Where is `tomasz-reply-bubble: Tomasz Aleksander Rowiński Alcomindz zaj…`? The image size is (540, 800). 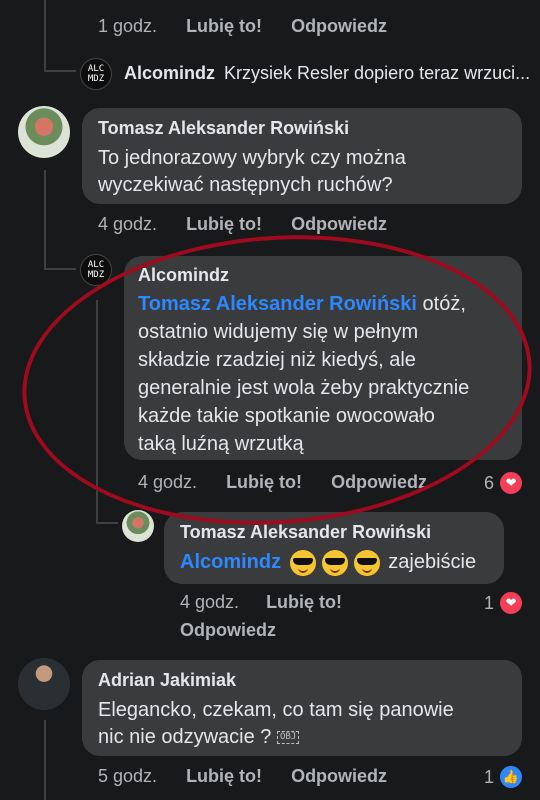 tomasz-reply-bubble: Tomasz Aleksander Rowiński Alcomindz zaj… is located at coordinates (334, 548).